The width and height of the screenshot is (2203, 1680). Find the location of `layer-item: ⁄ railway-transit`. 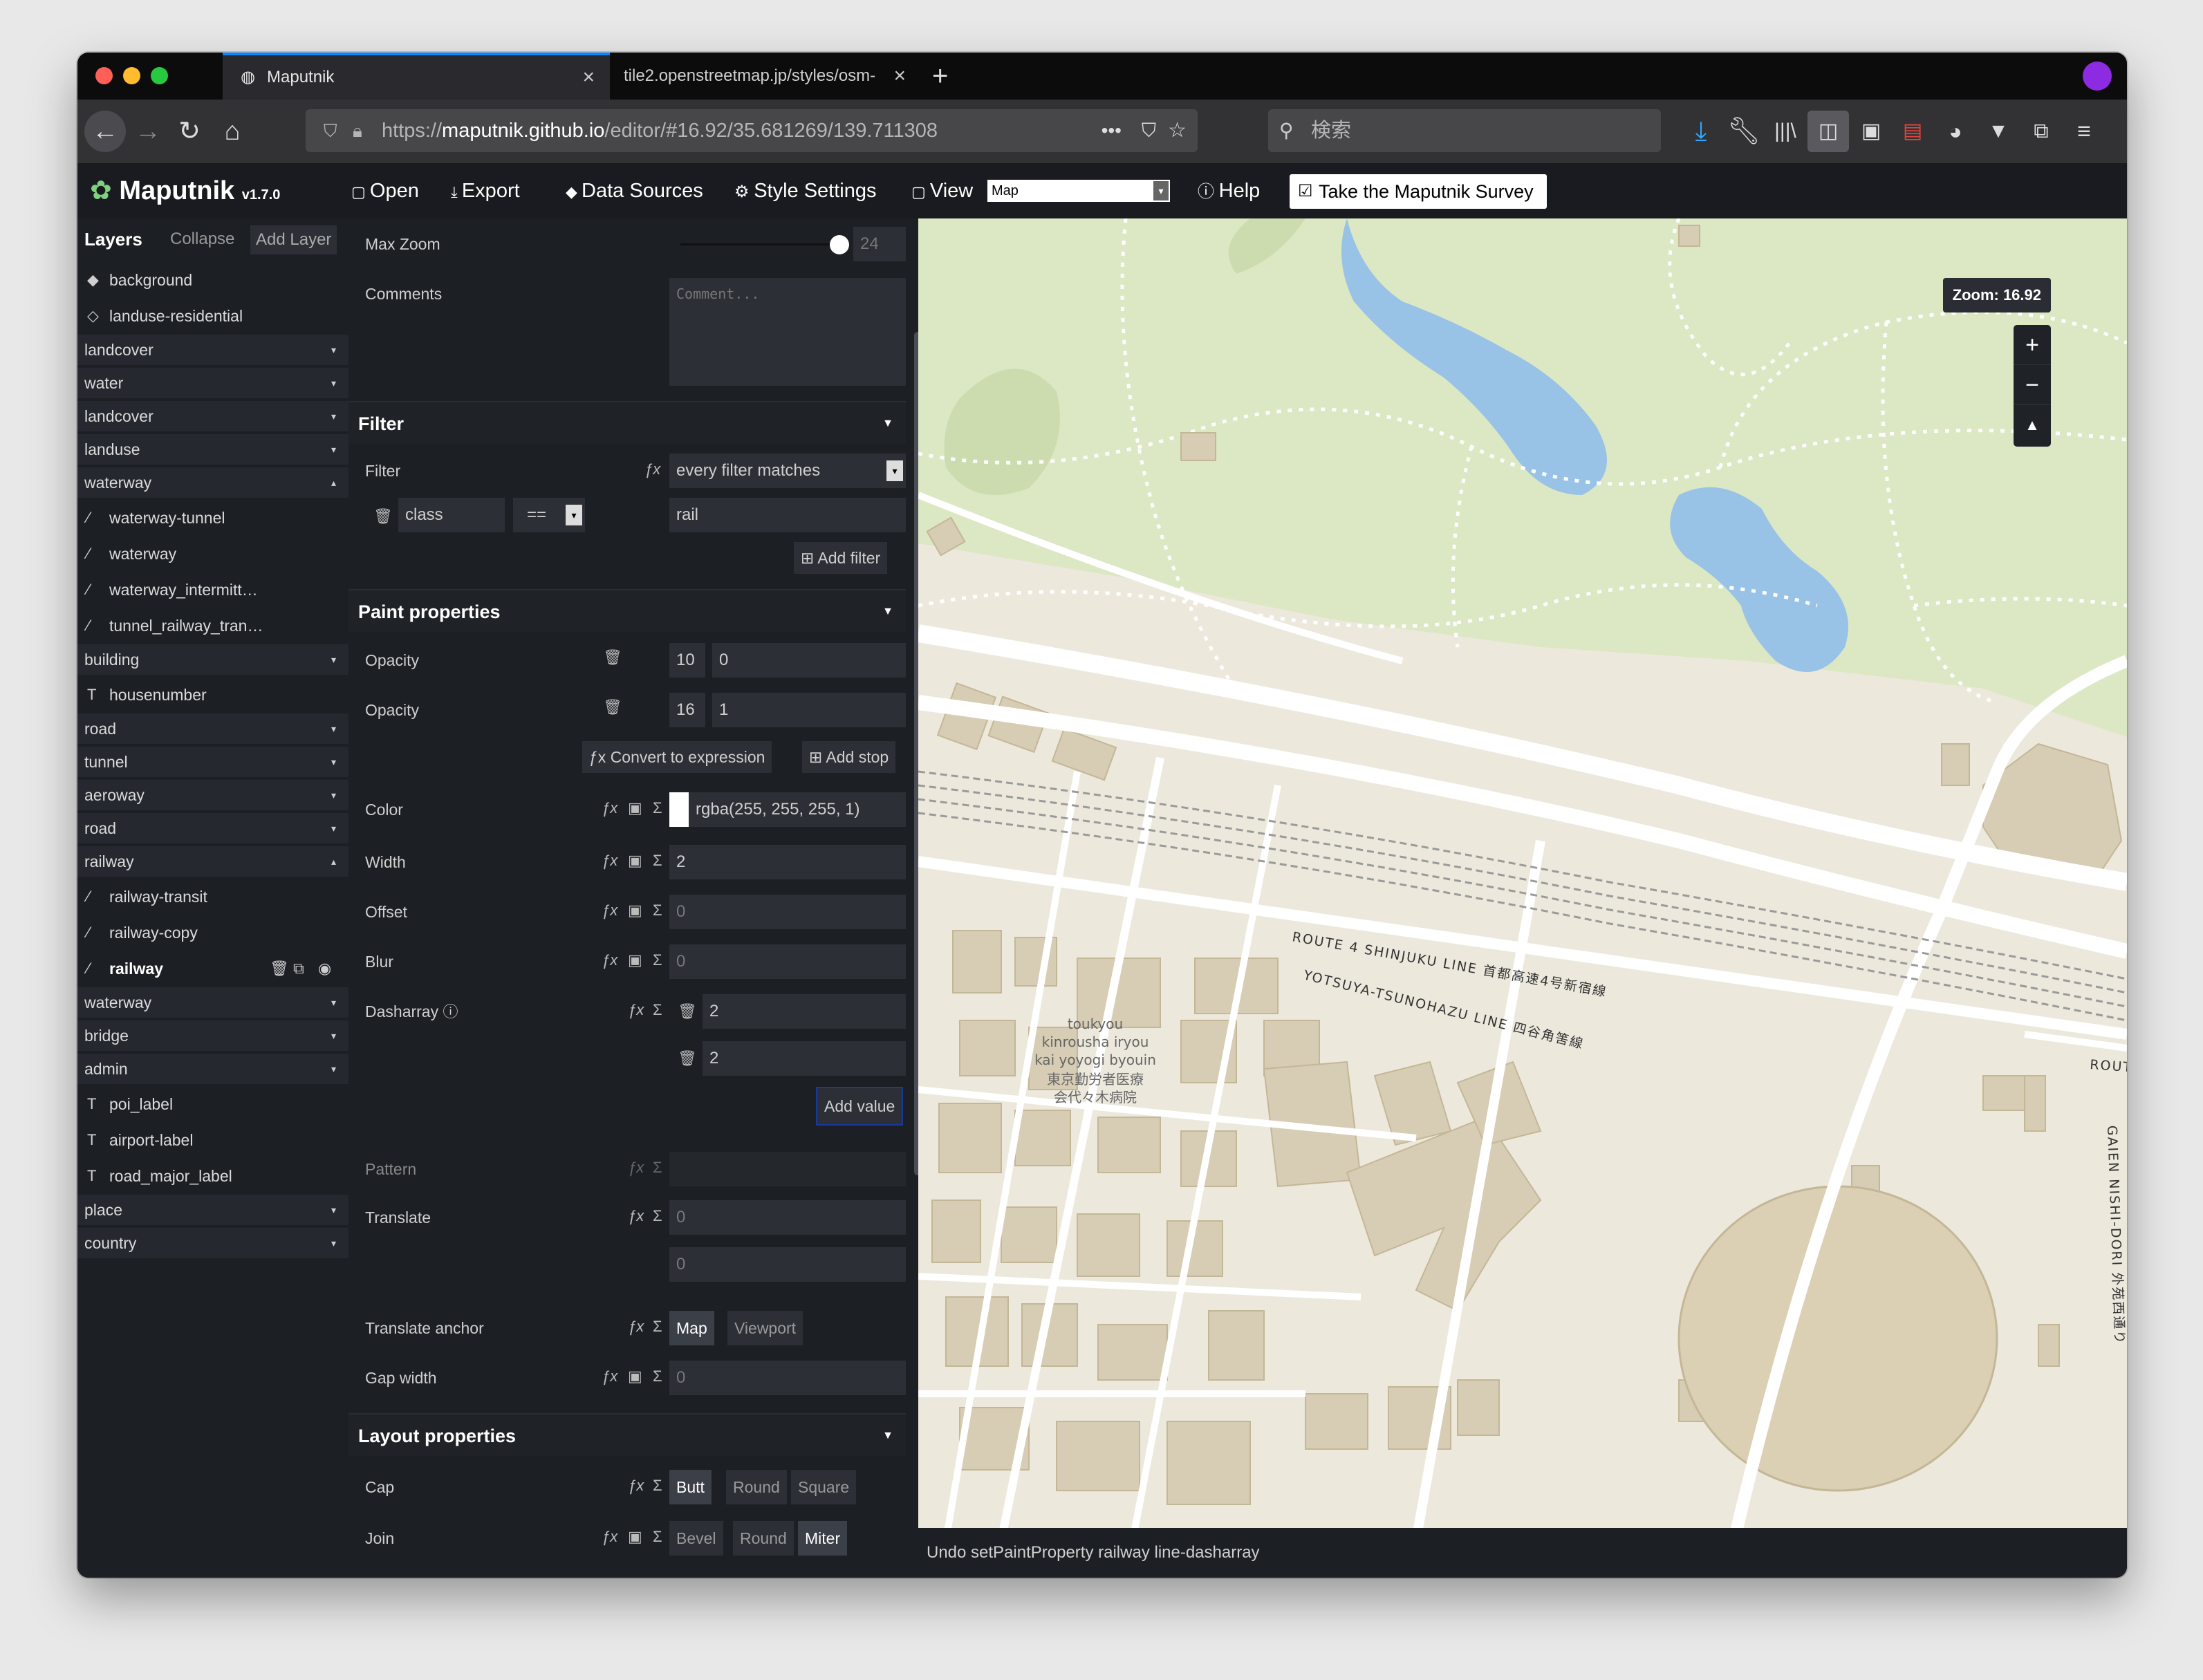

layer-item: ⁄ railway-transit is located at coordinates (212, 896).